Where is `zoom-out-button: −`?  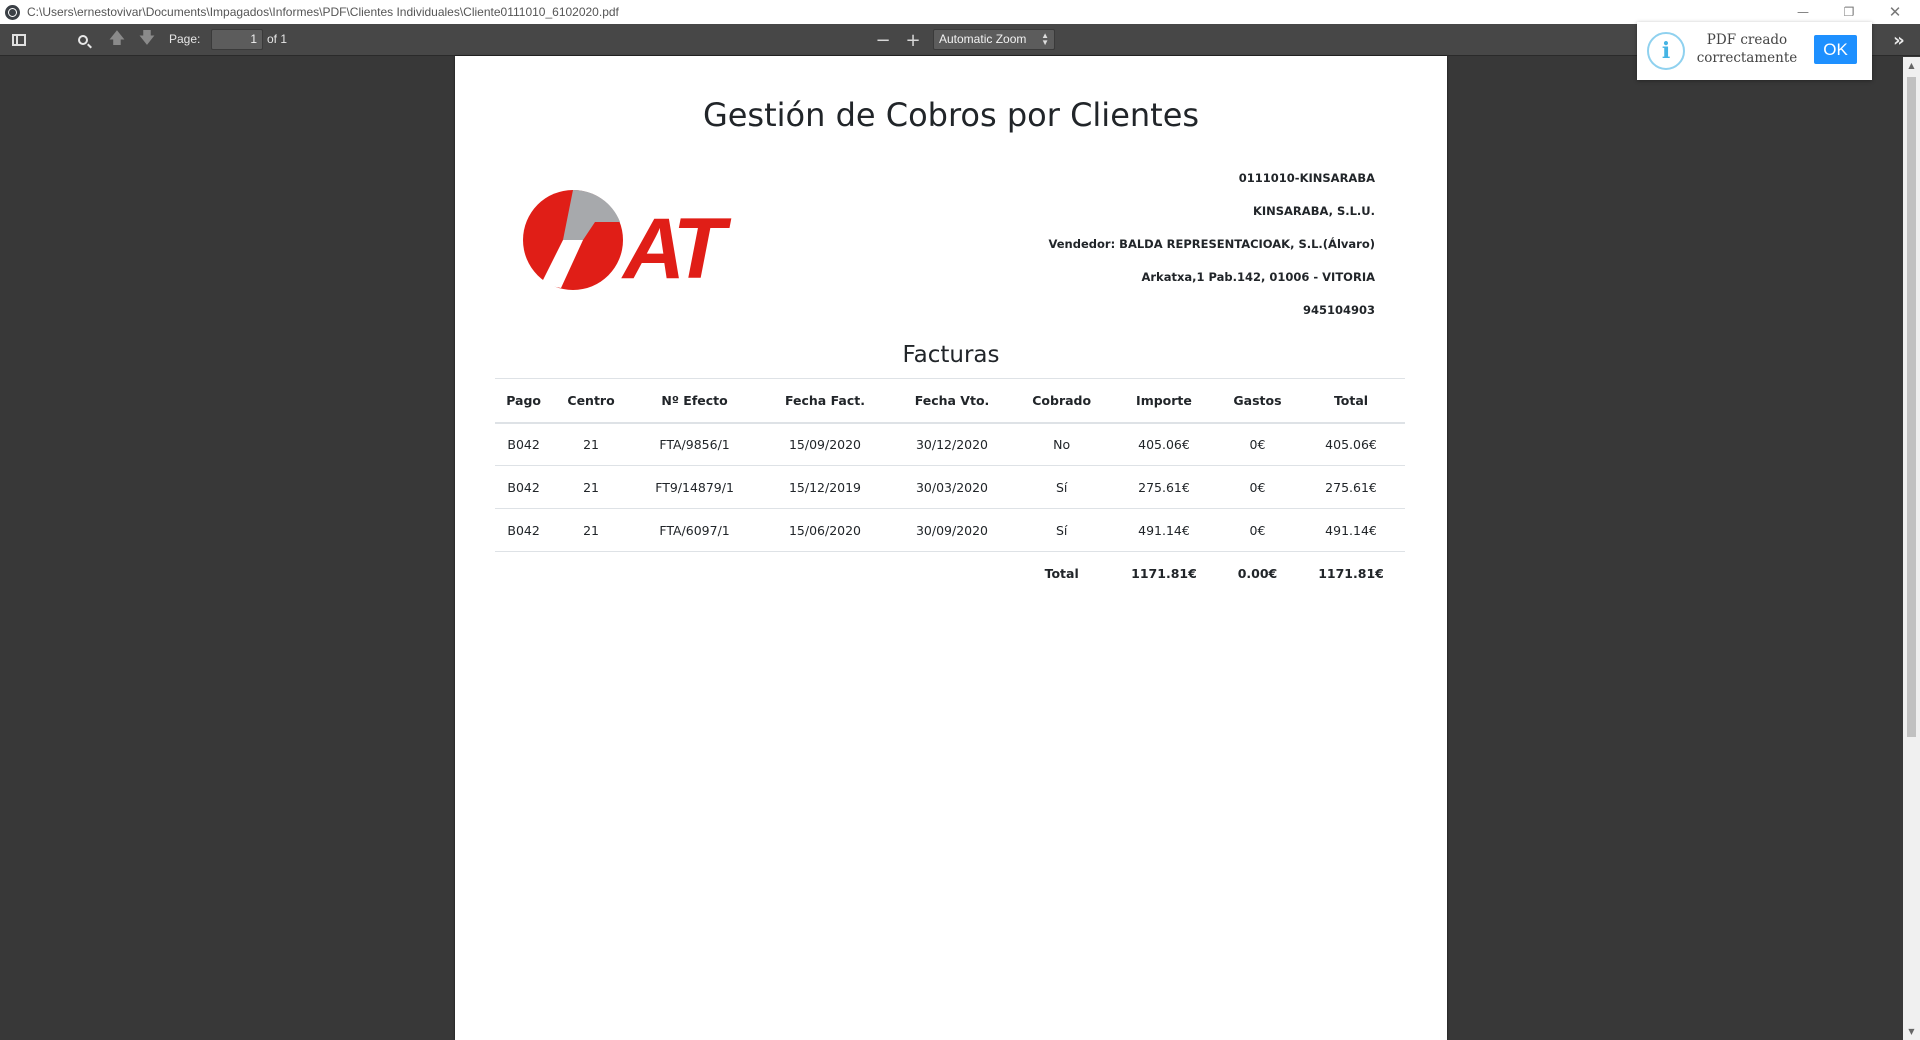
zoom-out-button: − is located at coordinates (883, 40).